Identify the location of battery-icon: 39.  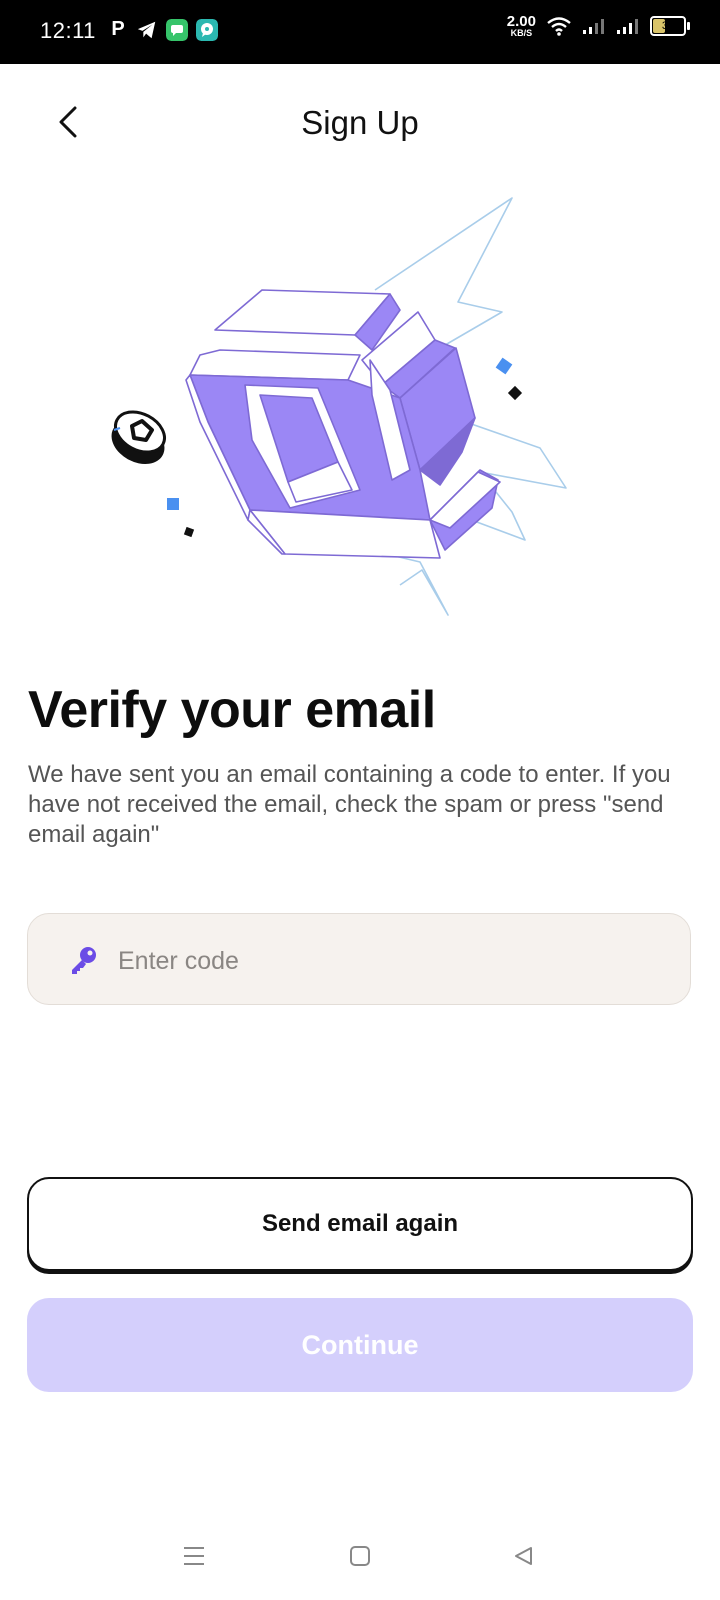
(670, 26).